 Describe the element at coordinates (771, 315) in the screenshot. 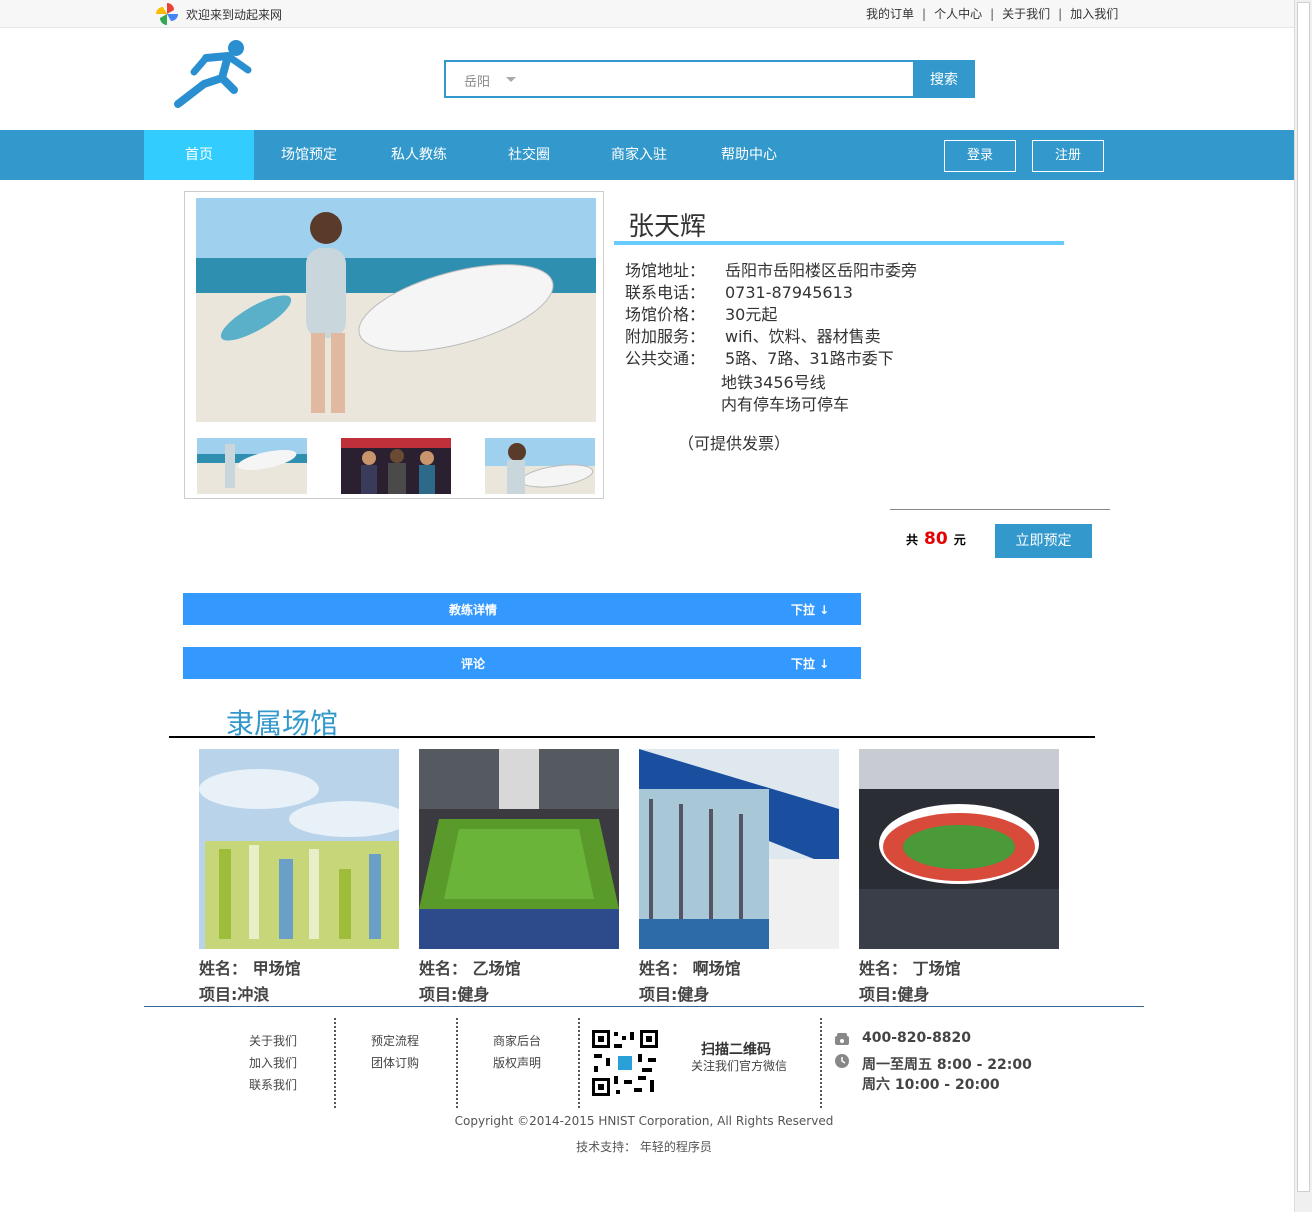

I see `info-row: 场馆价格： 30元起` at that location.